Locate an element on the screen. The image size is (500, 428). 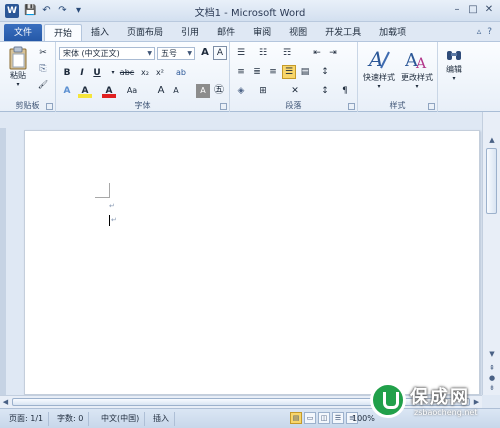
watermark-title: 保成网 is located at coordinates (440, 397).